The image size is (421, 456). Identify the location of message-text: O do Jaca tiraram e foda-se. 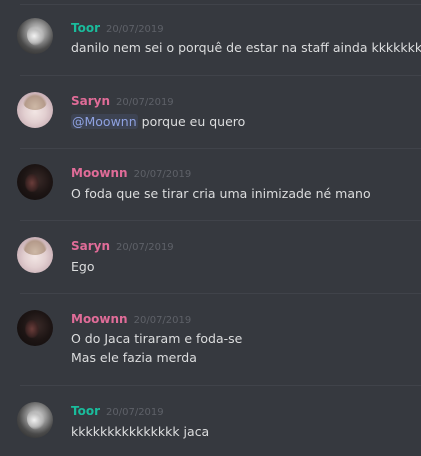
(157, 338).